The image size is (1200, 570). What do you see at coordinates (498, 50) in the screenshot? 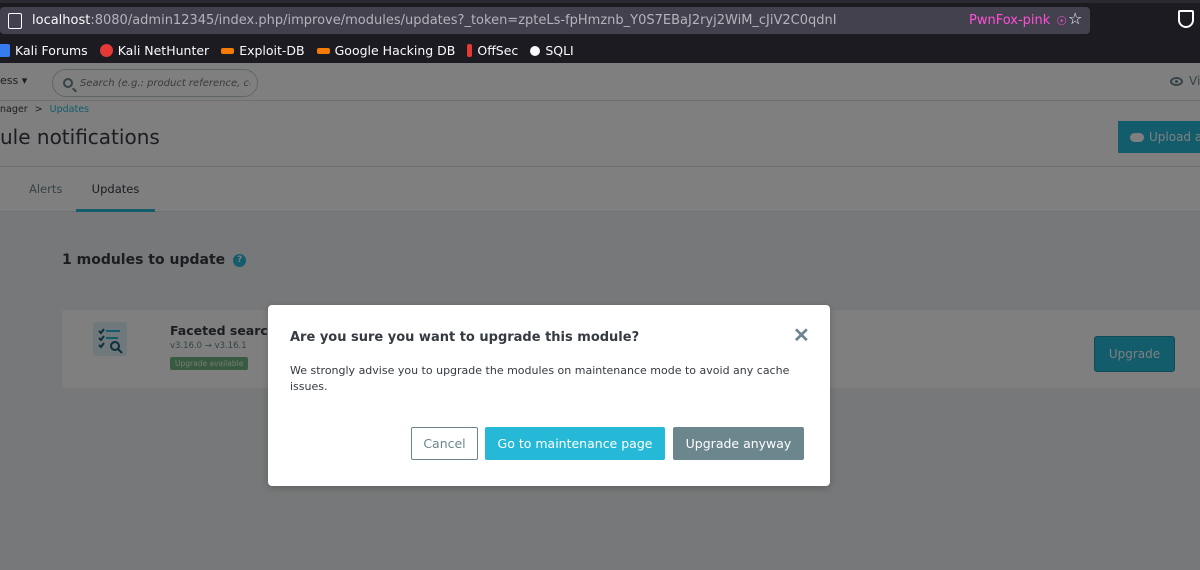
I see `bookmark-label: OffSec` at bounding box center [498, 50].